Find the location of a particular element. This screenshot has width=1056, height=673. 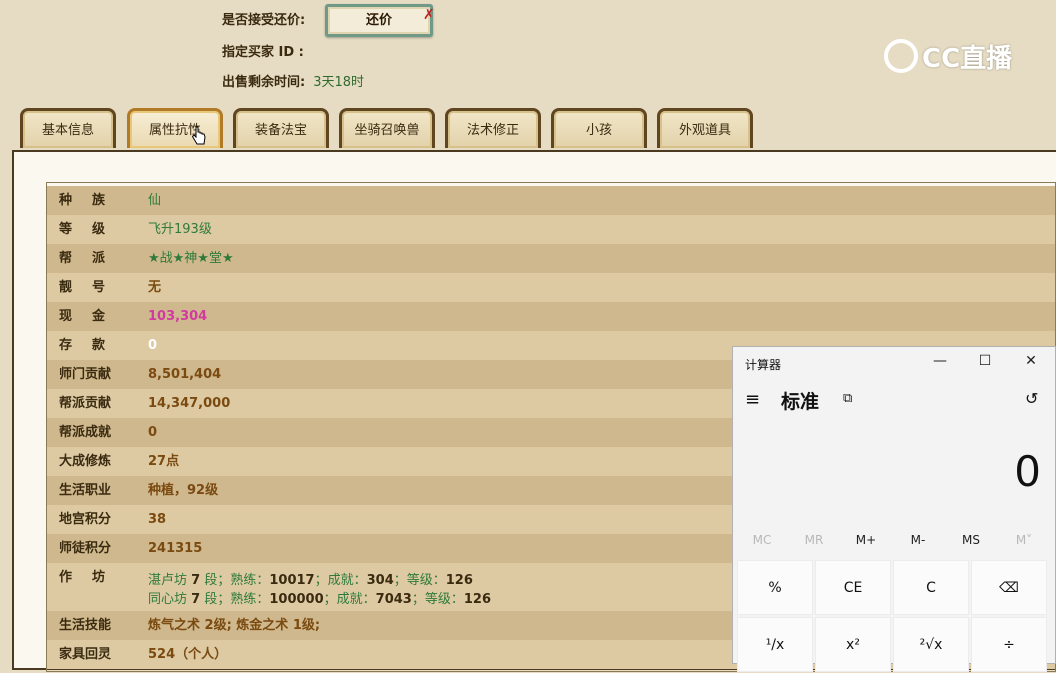

row-value: 种植，92级 is located at coordinates (183, 490).